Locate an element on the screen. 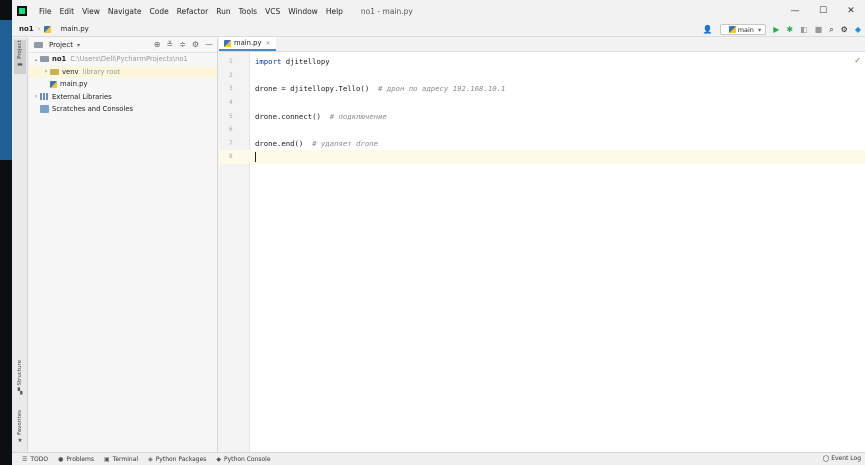  star-icon: ★ is located at coordinates (20, 440).